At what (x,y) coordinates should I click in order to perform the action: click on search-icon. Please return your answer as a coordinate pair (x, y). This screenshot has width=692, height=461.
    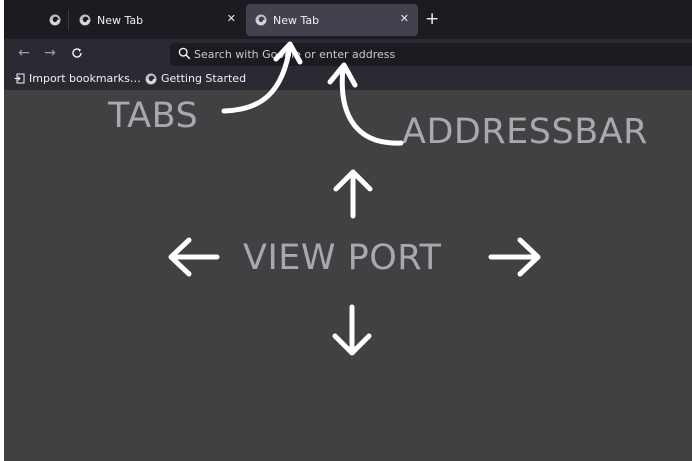
    Looking at the image, I should click on (184, 53).